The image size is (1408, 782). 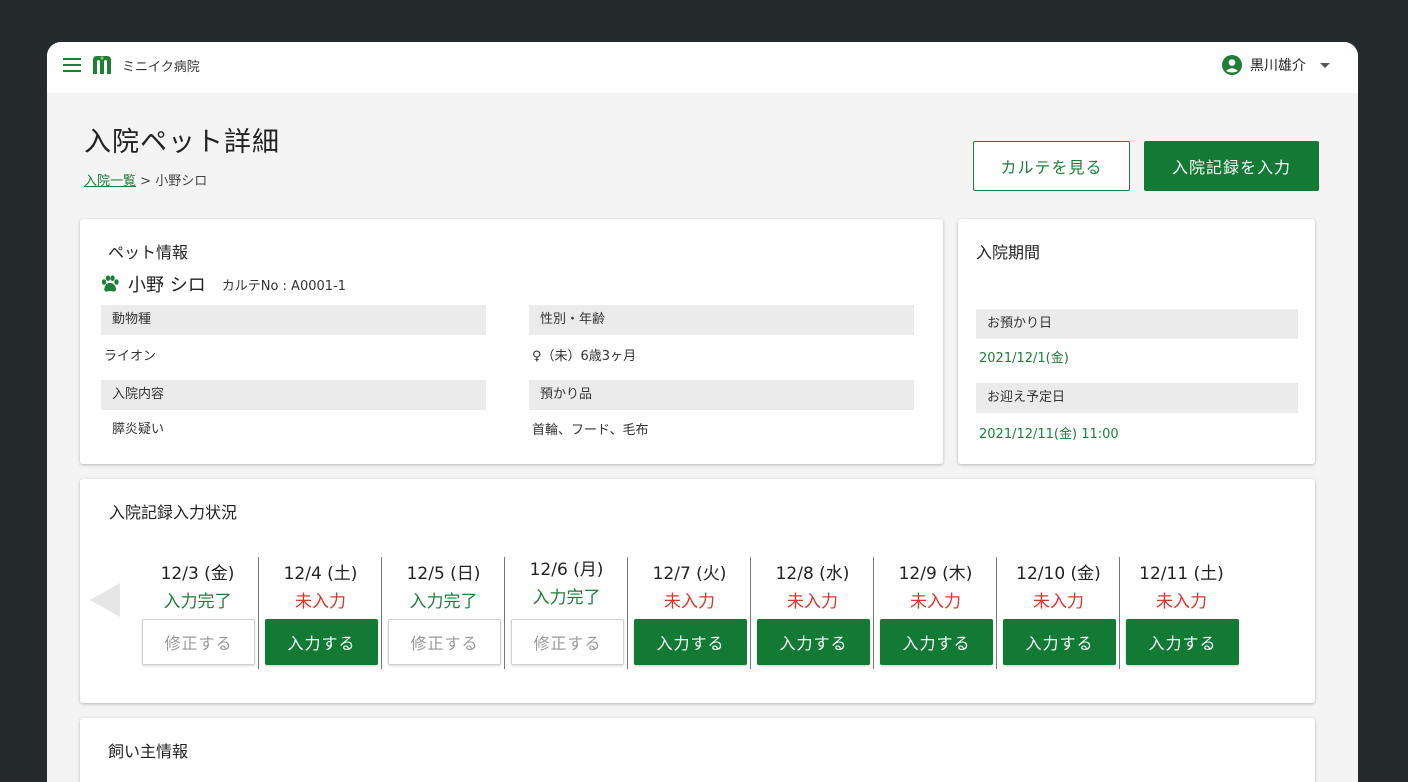 I want to click on items-label: 預かり品, so click(x=721, y=395).